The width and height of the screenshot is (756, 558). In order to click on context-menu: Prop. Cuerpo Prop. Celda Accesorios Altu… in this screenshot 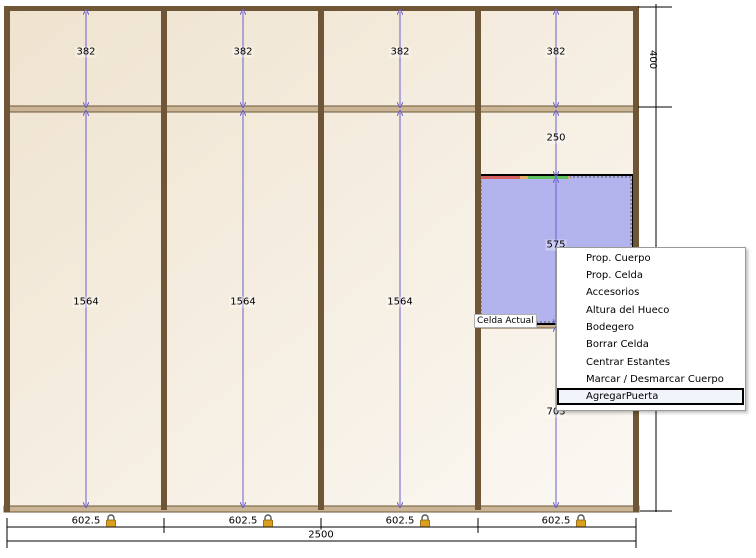, I will do `click(651, 329)`.